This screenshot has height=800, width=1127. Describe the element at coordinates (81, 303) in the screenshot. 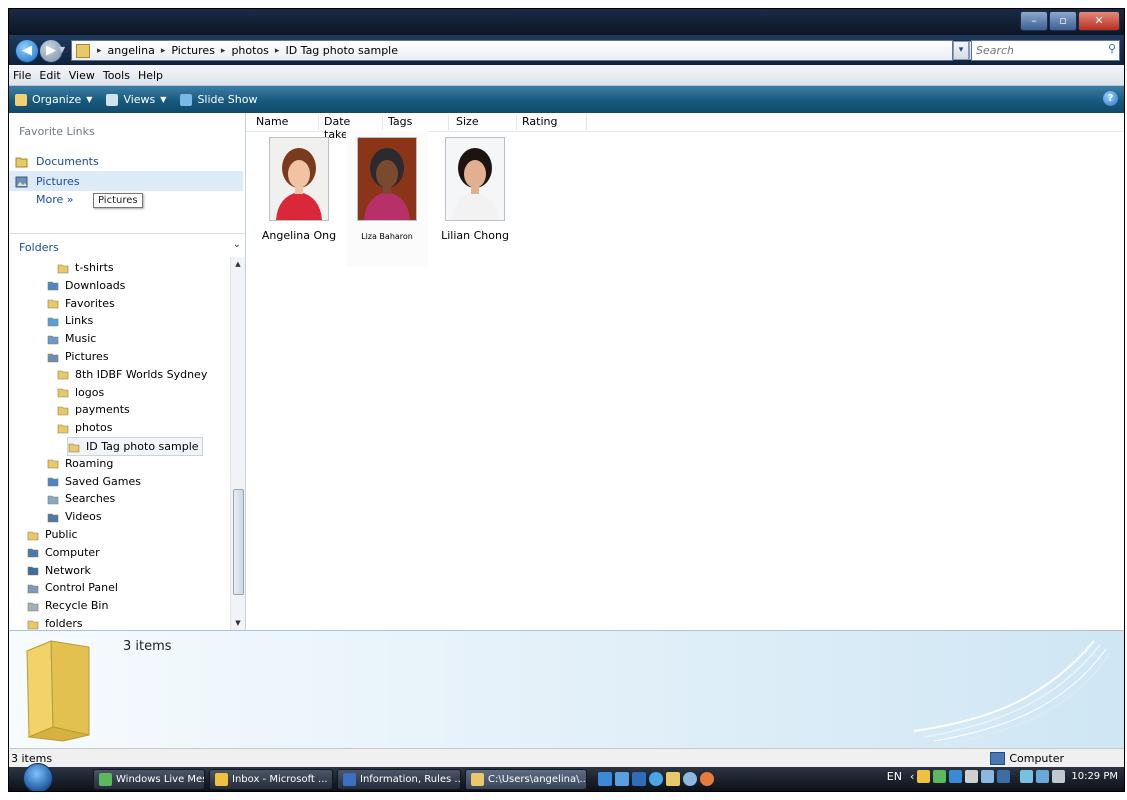

I see `folder-tree-item: Favorites` at that location.